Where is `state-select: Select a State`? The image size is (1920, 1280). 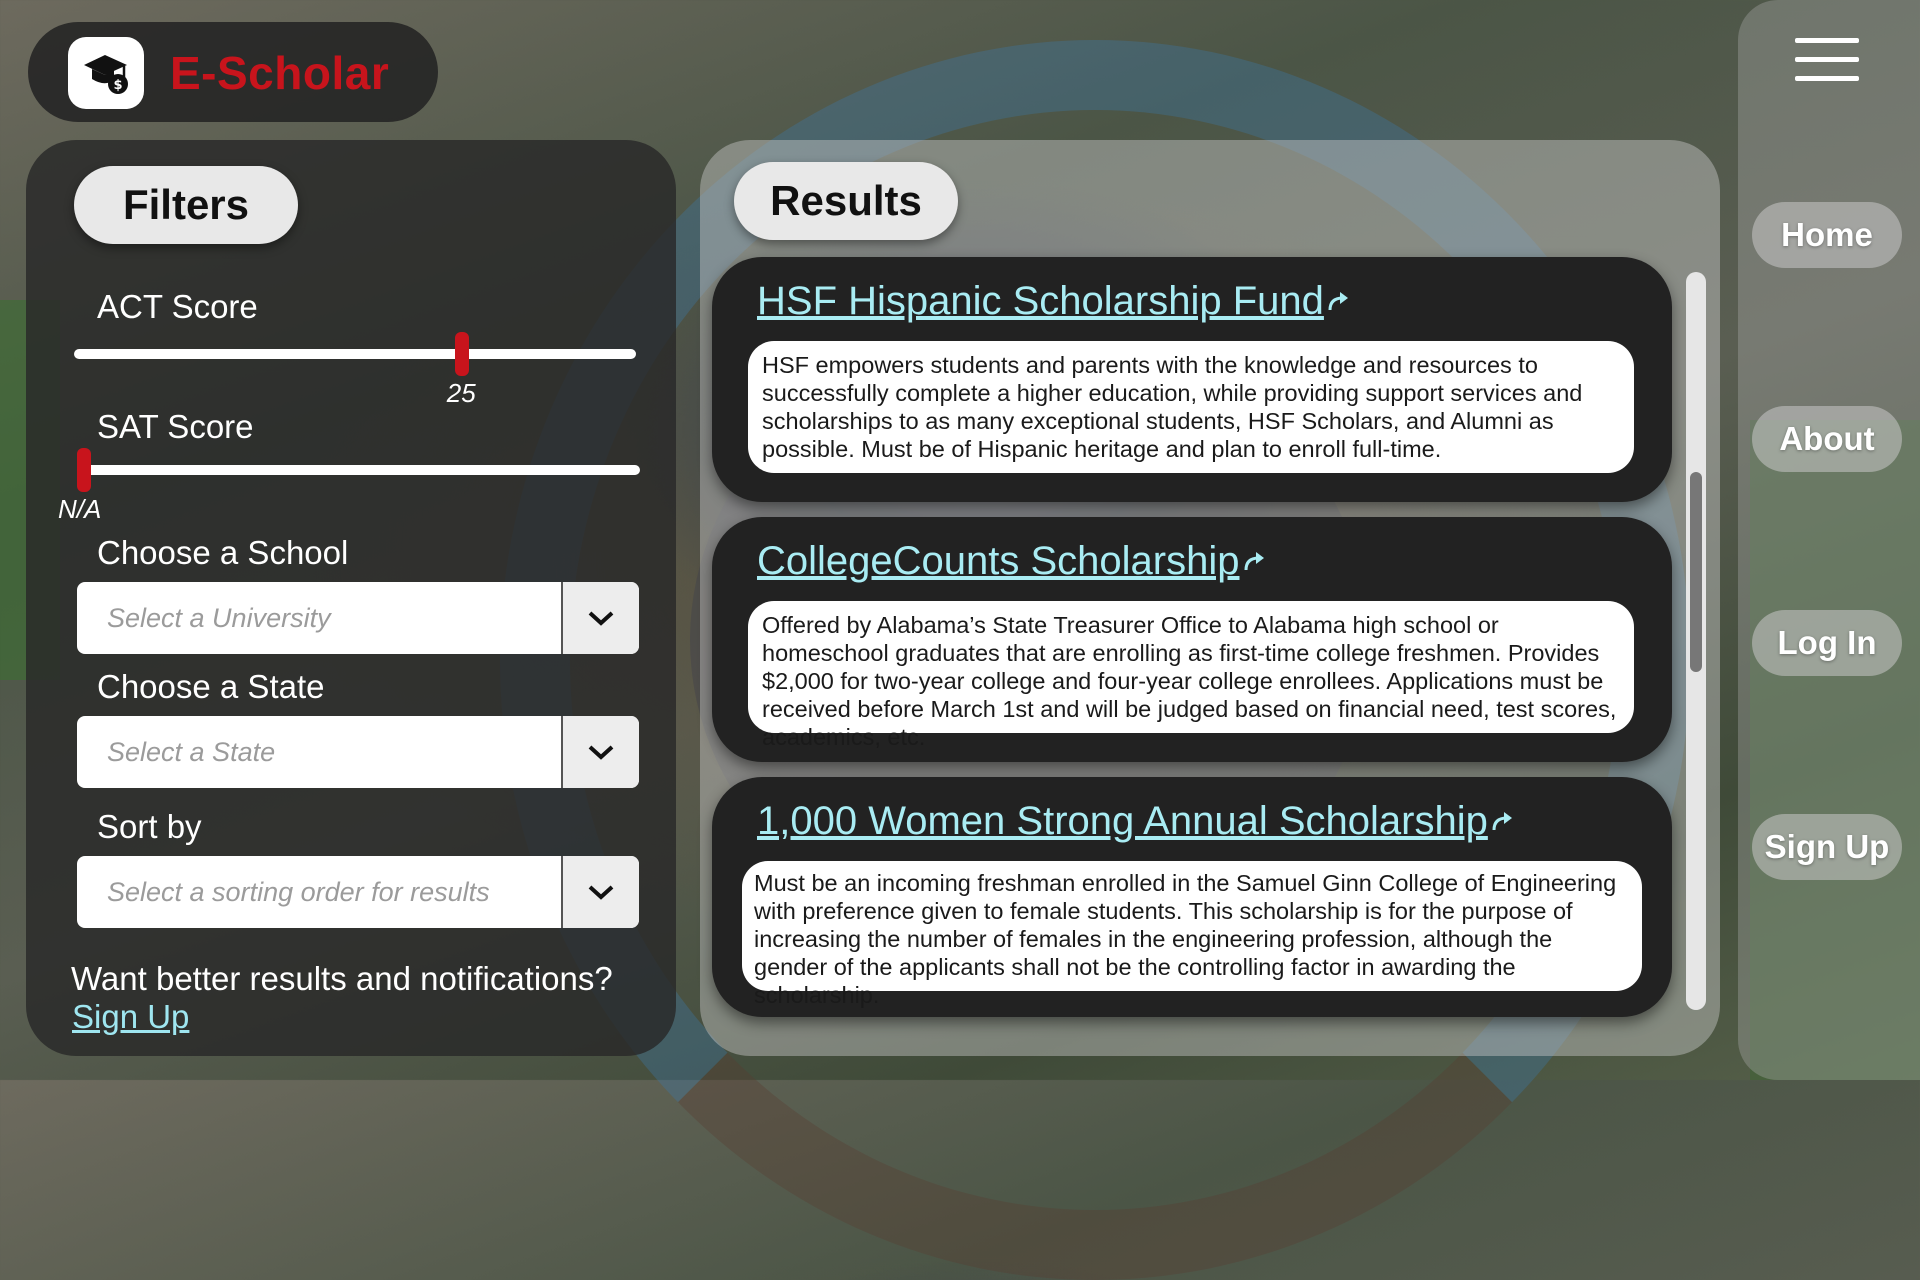
state-select: Select a State is located at coordinates (358, 752).